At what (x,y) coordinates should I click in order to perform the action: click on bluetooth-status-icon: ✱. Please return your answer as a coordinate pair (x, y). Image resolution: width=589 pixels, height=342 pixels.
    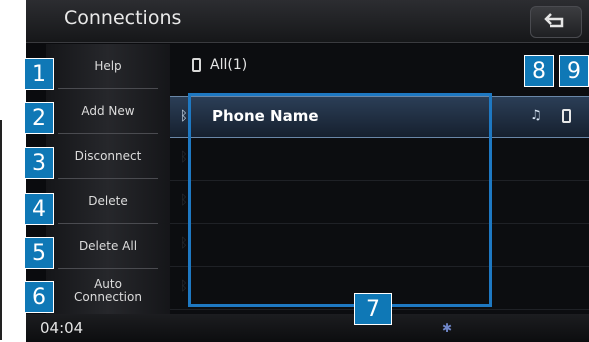
    Looking at the image, I should click on (447, 328).